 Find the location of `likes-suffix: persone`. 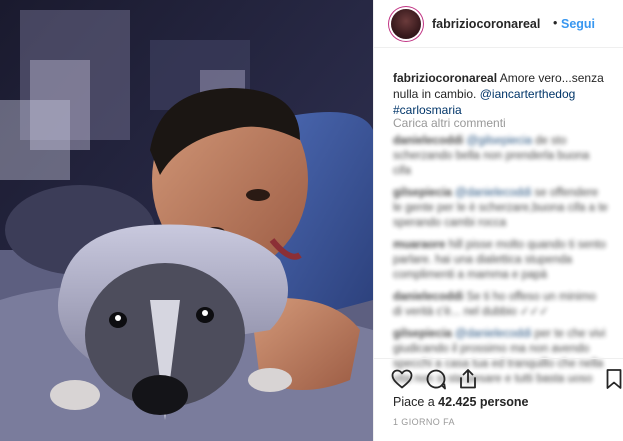

likes-suffix: persone is located at coordinates (502, 402).